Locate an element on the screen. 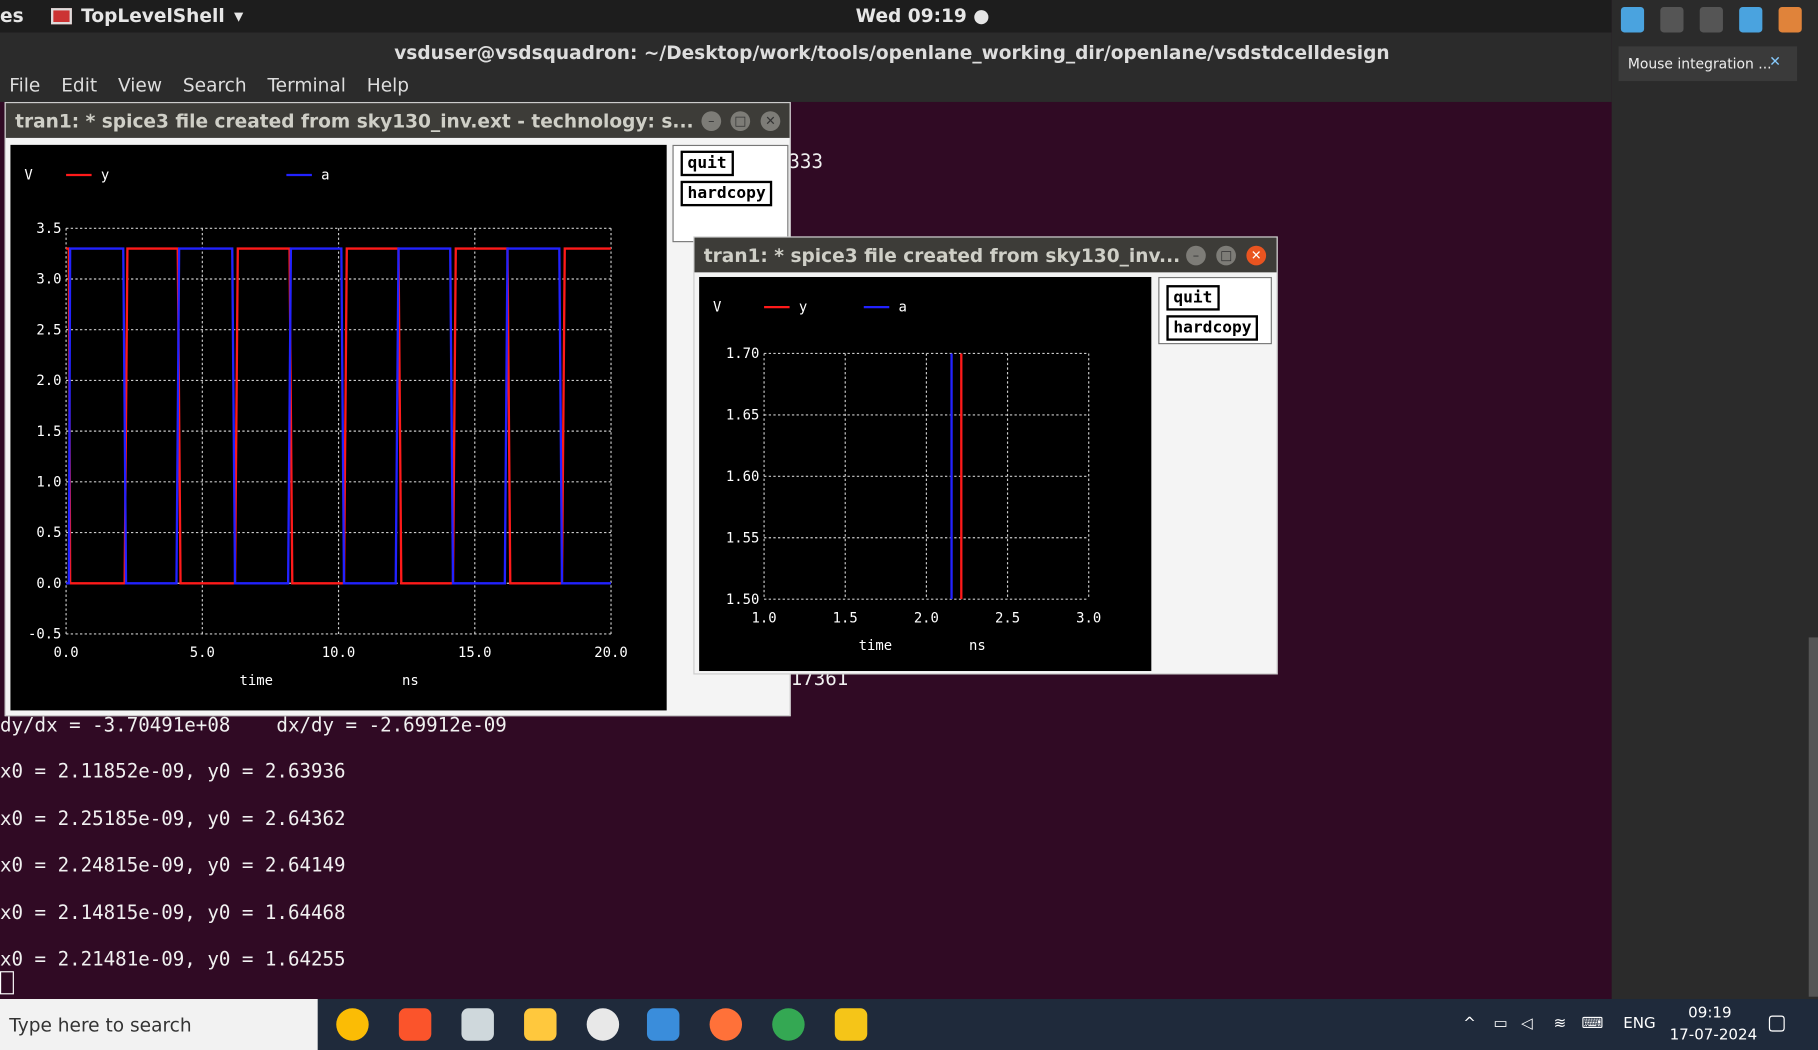  storage-icon is located at coordinates (1751, 19).